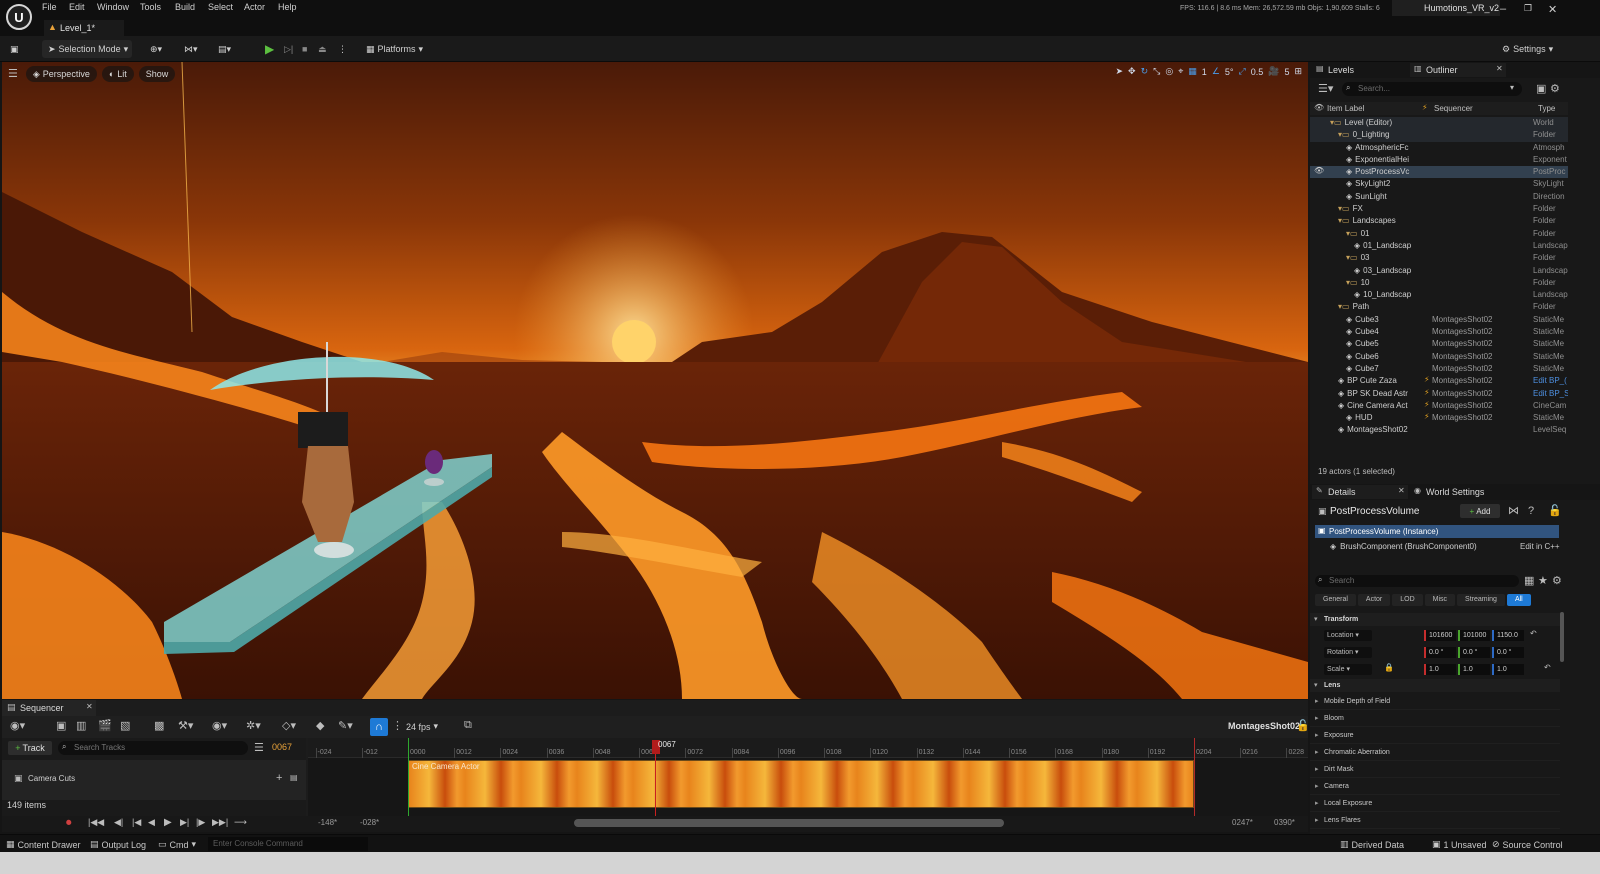 This screenshot has height=874, width=1600. Describe the element at coordinates (279, 778) in the screenshot. I see `add-cut-icon: +` at that location.